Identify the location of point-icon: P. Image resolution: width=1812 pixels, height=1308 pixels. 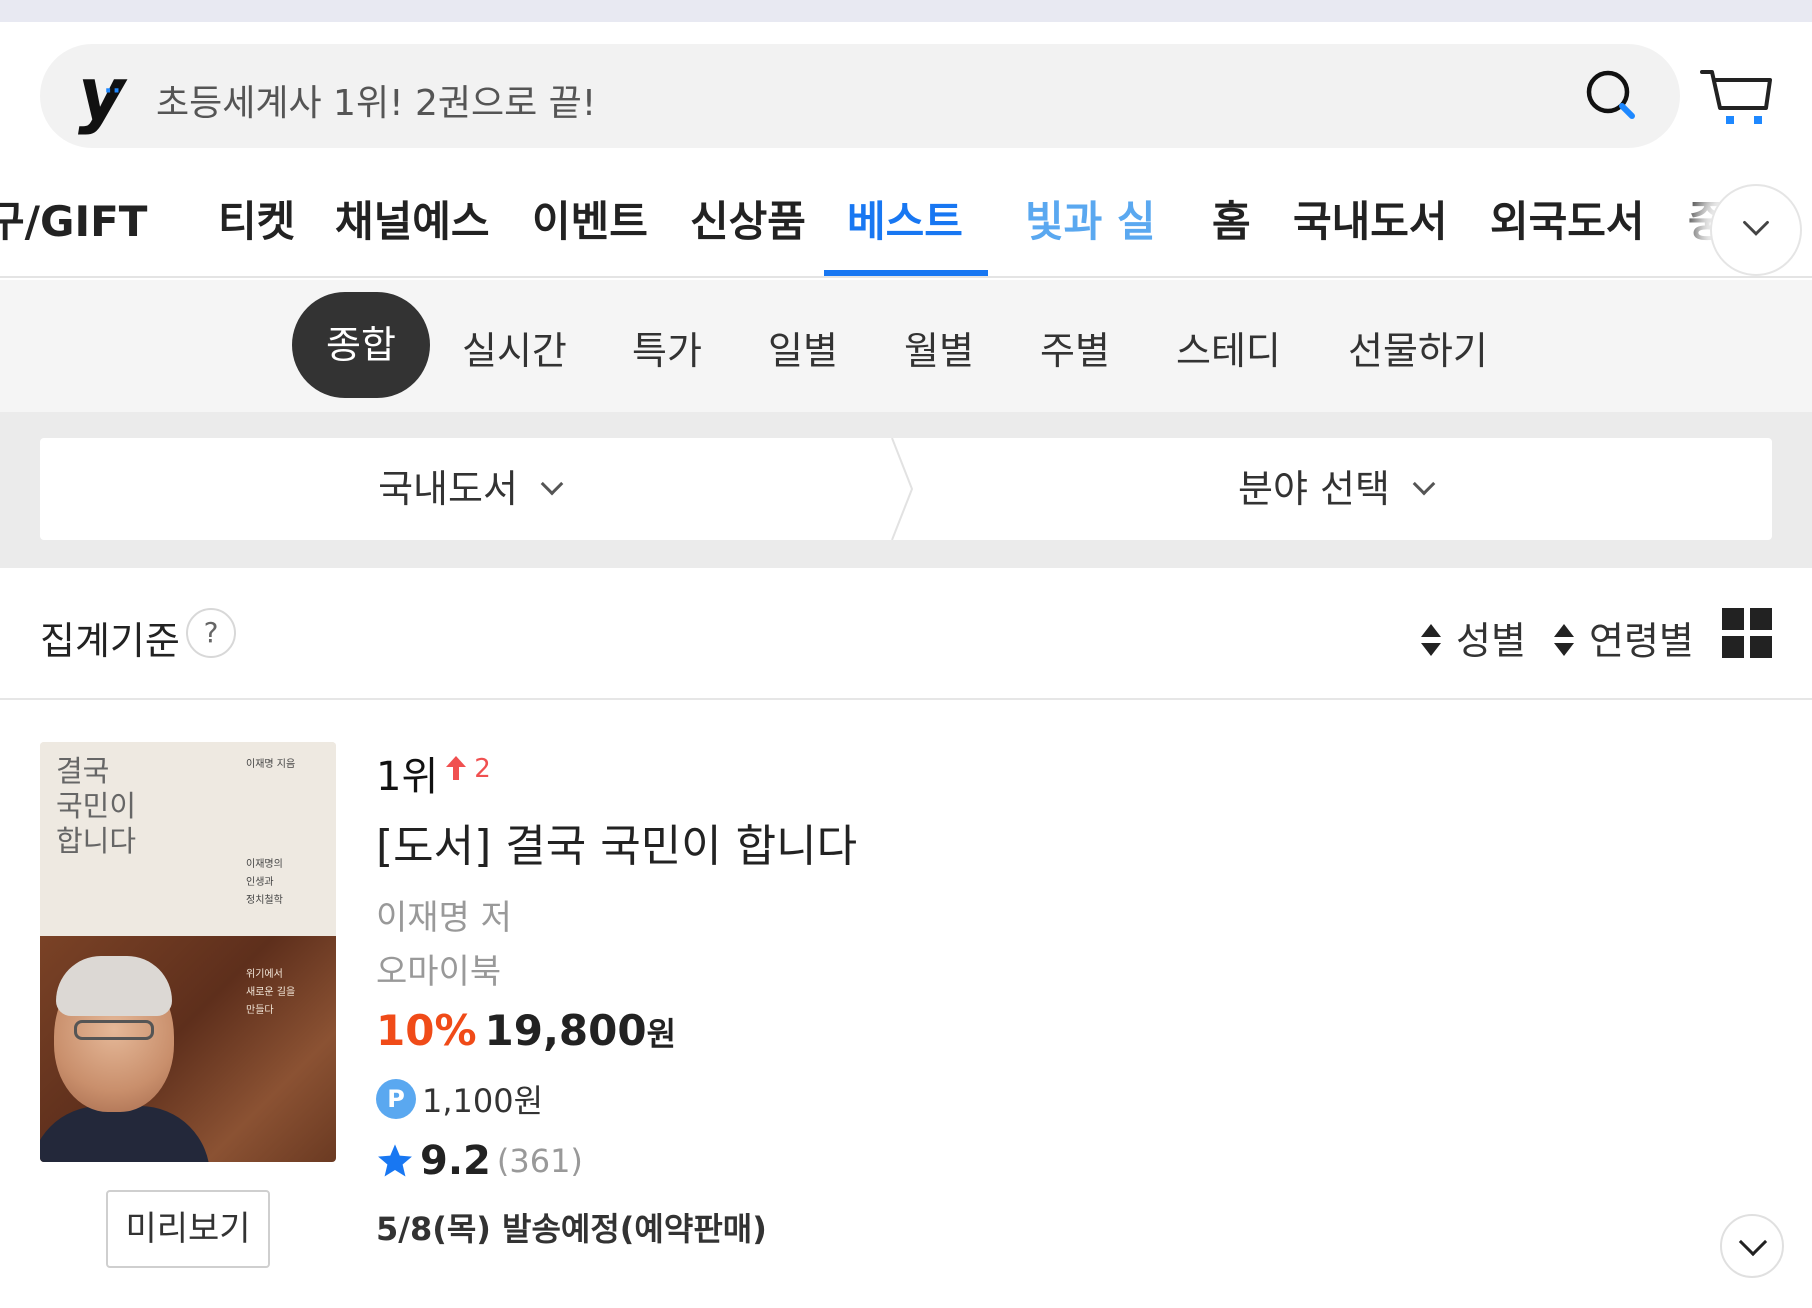
(396, 1099).